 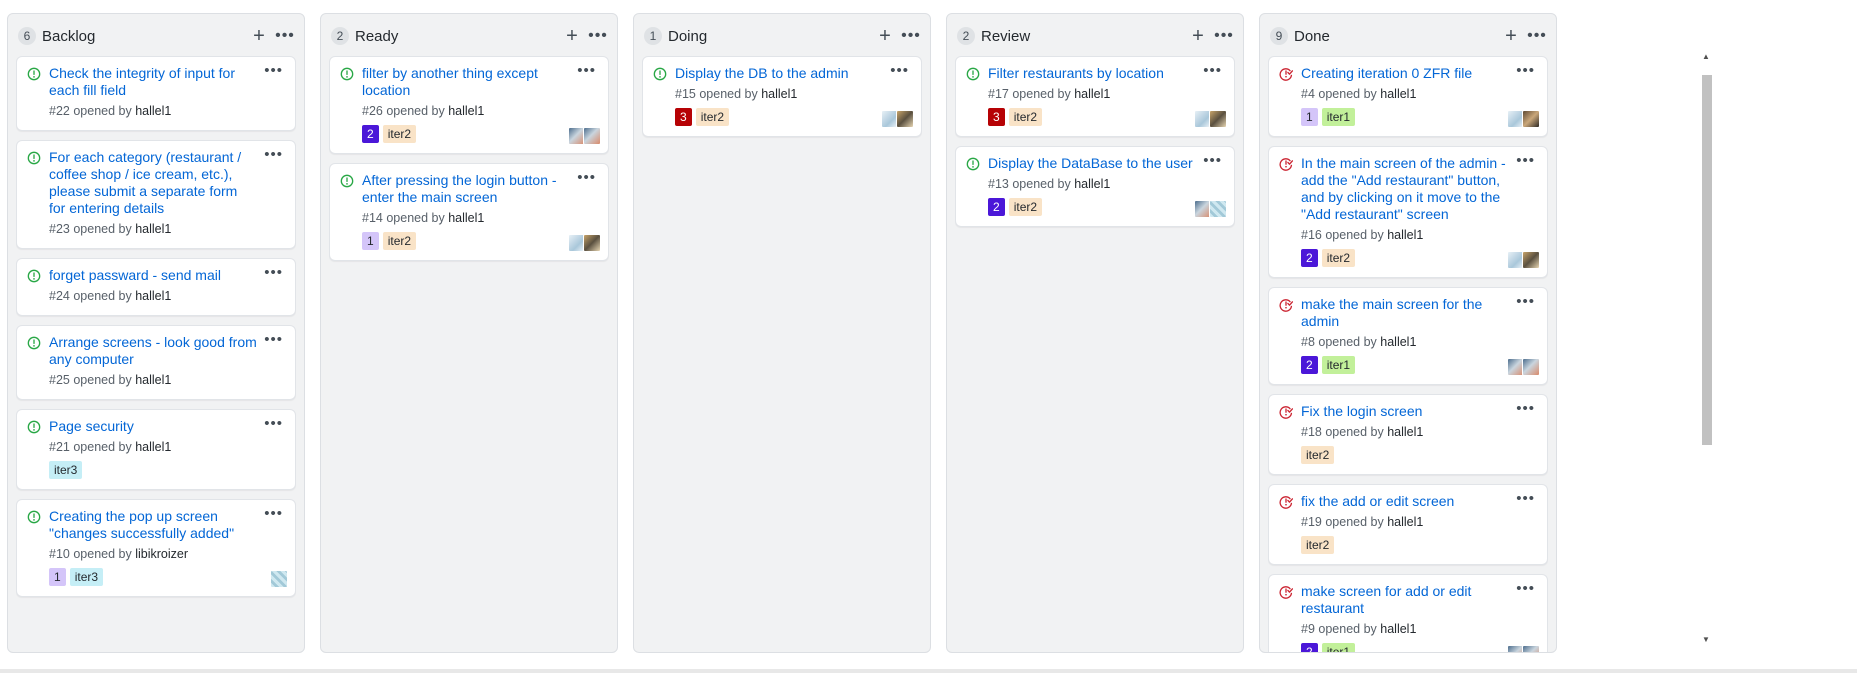 I want to click on issue-title-link: filter by another thing except location, so click(x=466, y=82).